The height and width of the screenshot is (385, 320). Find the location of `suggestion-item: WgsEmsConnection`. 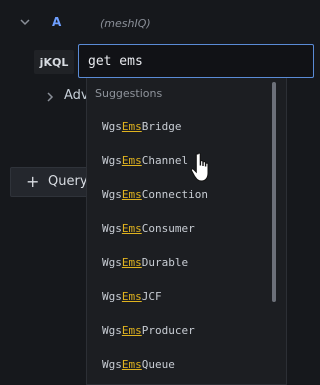

suggestion-item: WgsEmsConnection is located at coordinates (155, 194).